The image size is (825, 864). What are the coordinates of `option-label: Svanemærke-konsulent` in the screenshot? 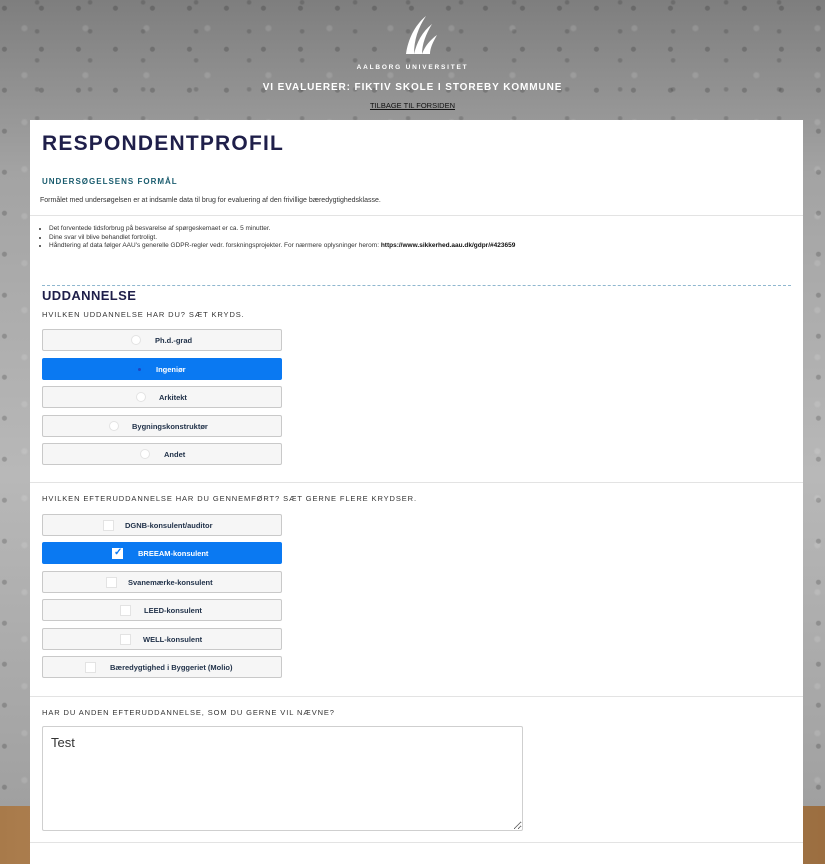 It's located at (170, 582).